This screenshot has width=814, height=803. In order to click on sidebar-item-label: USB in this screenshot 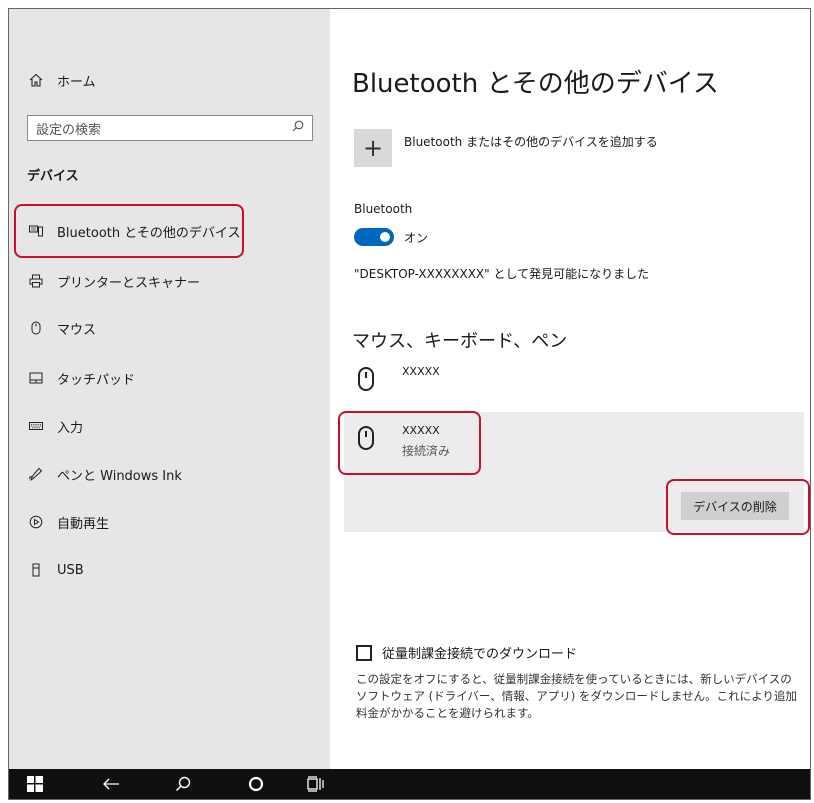, I will do `click(70, 570)`.